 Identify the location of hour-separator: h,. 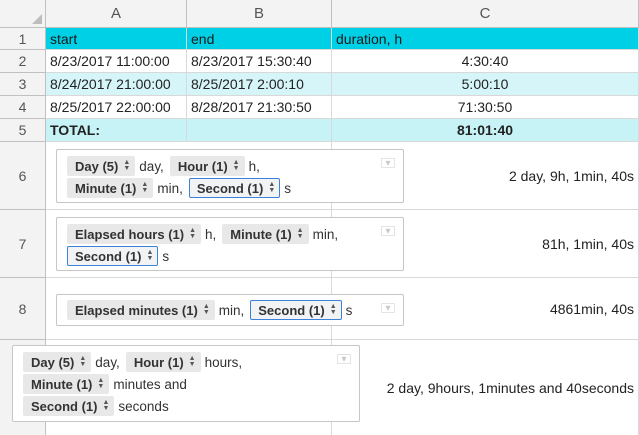
(254, 166).